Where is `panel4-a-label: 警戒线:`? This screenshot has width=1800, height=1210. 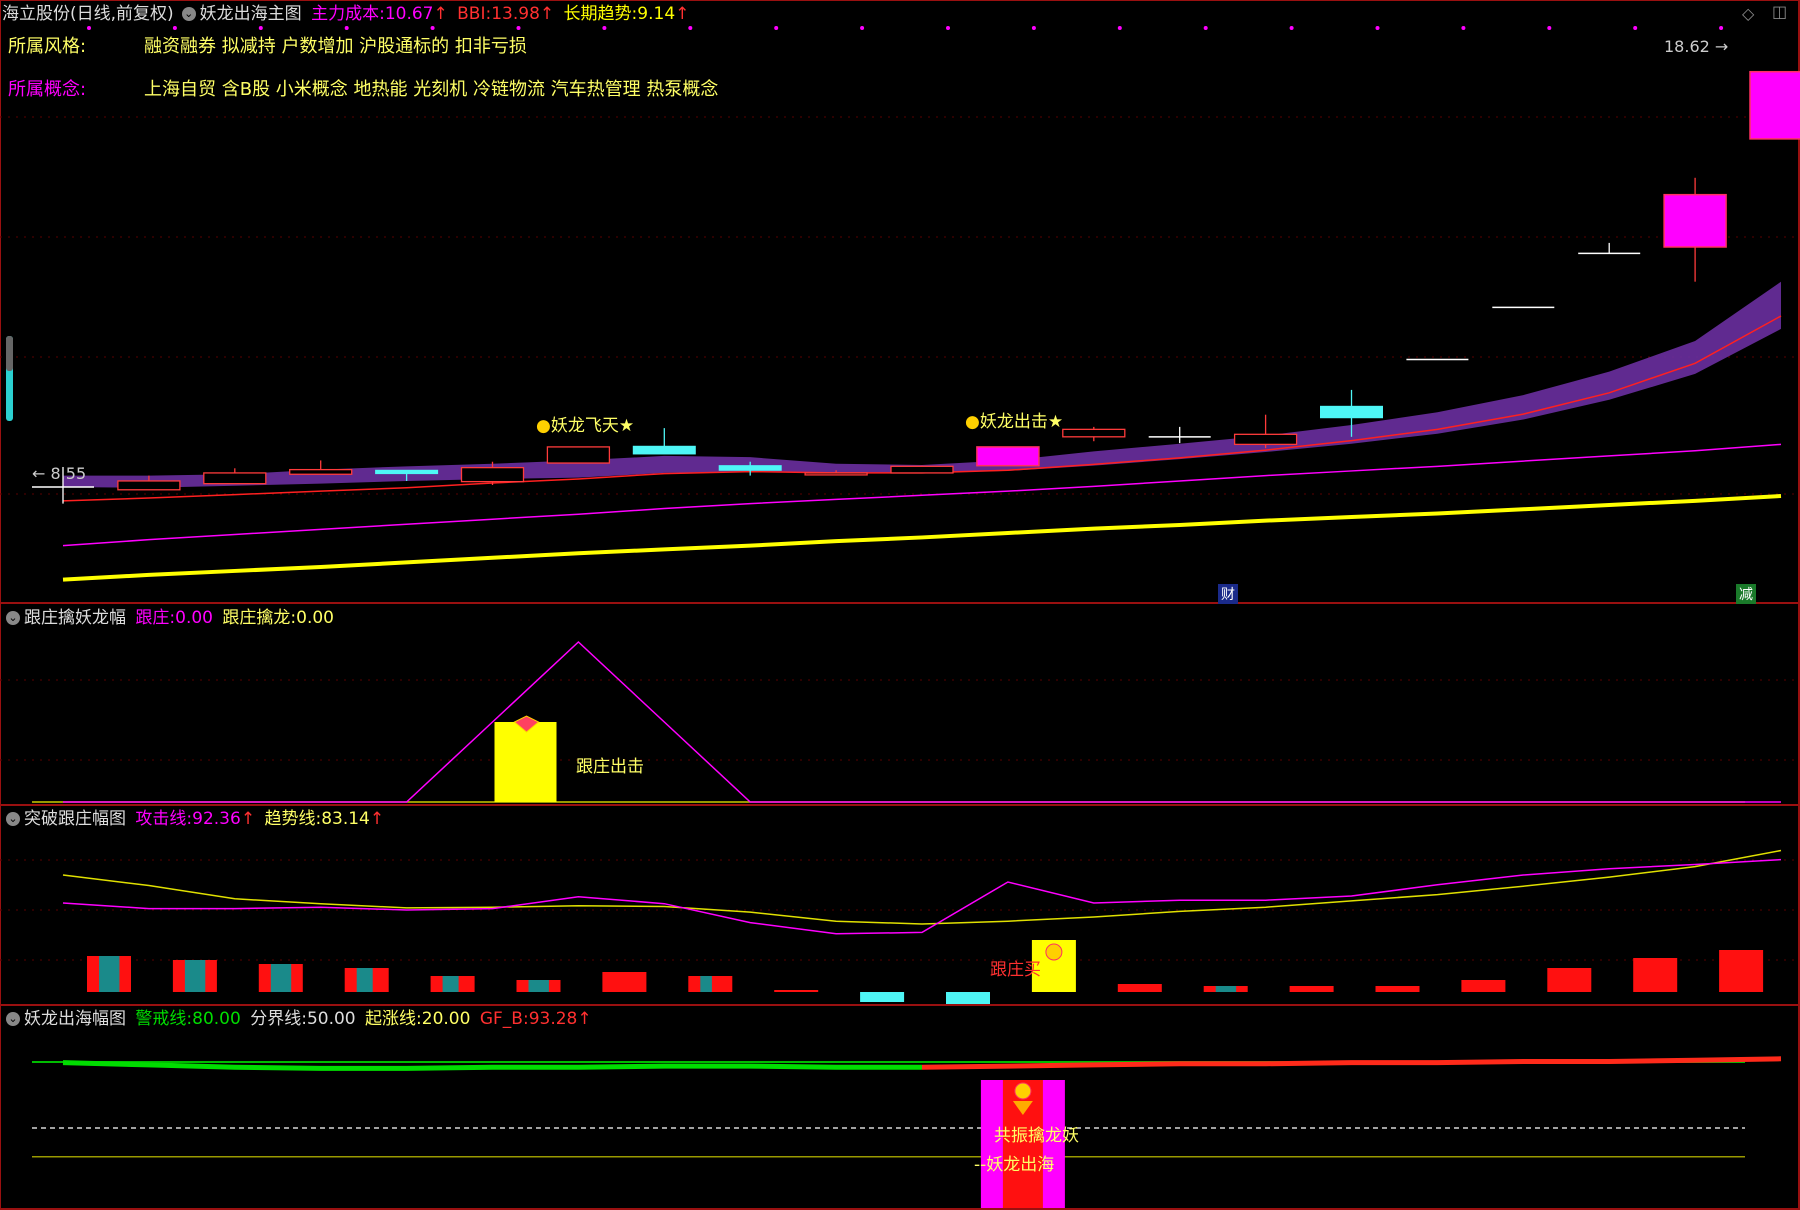
panel4-a-label: 警戒线: is located at coordinates (164, 1019).